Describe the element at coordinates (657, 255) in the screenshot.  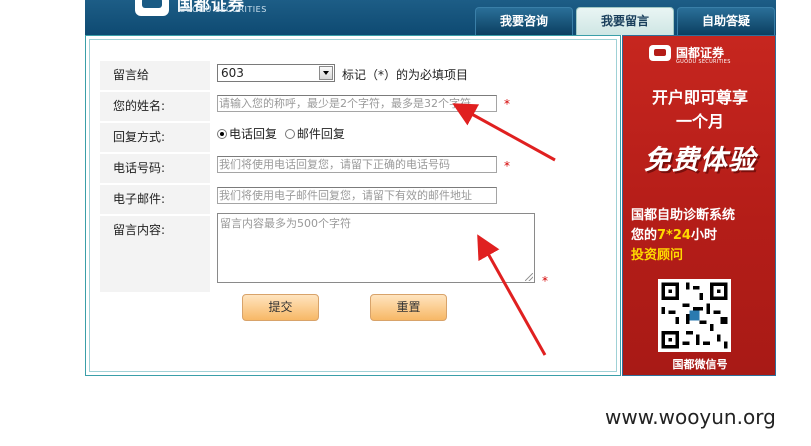
I see `promo-diag-line3: 投资顾问` at that location.